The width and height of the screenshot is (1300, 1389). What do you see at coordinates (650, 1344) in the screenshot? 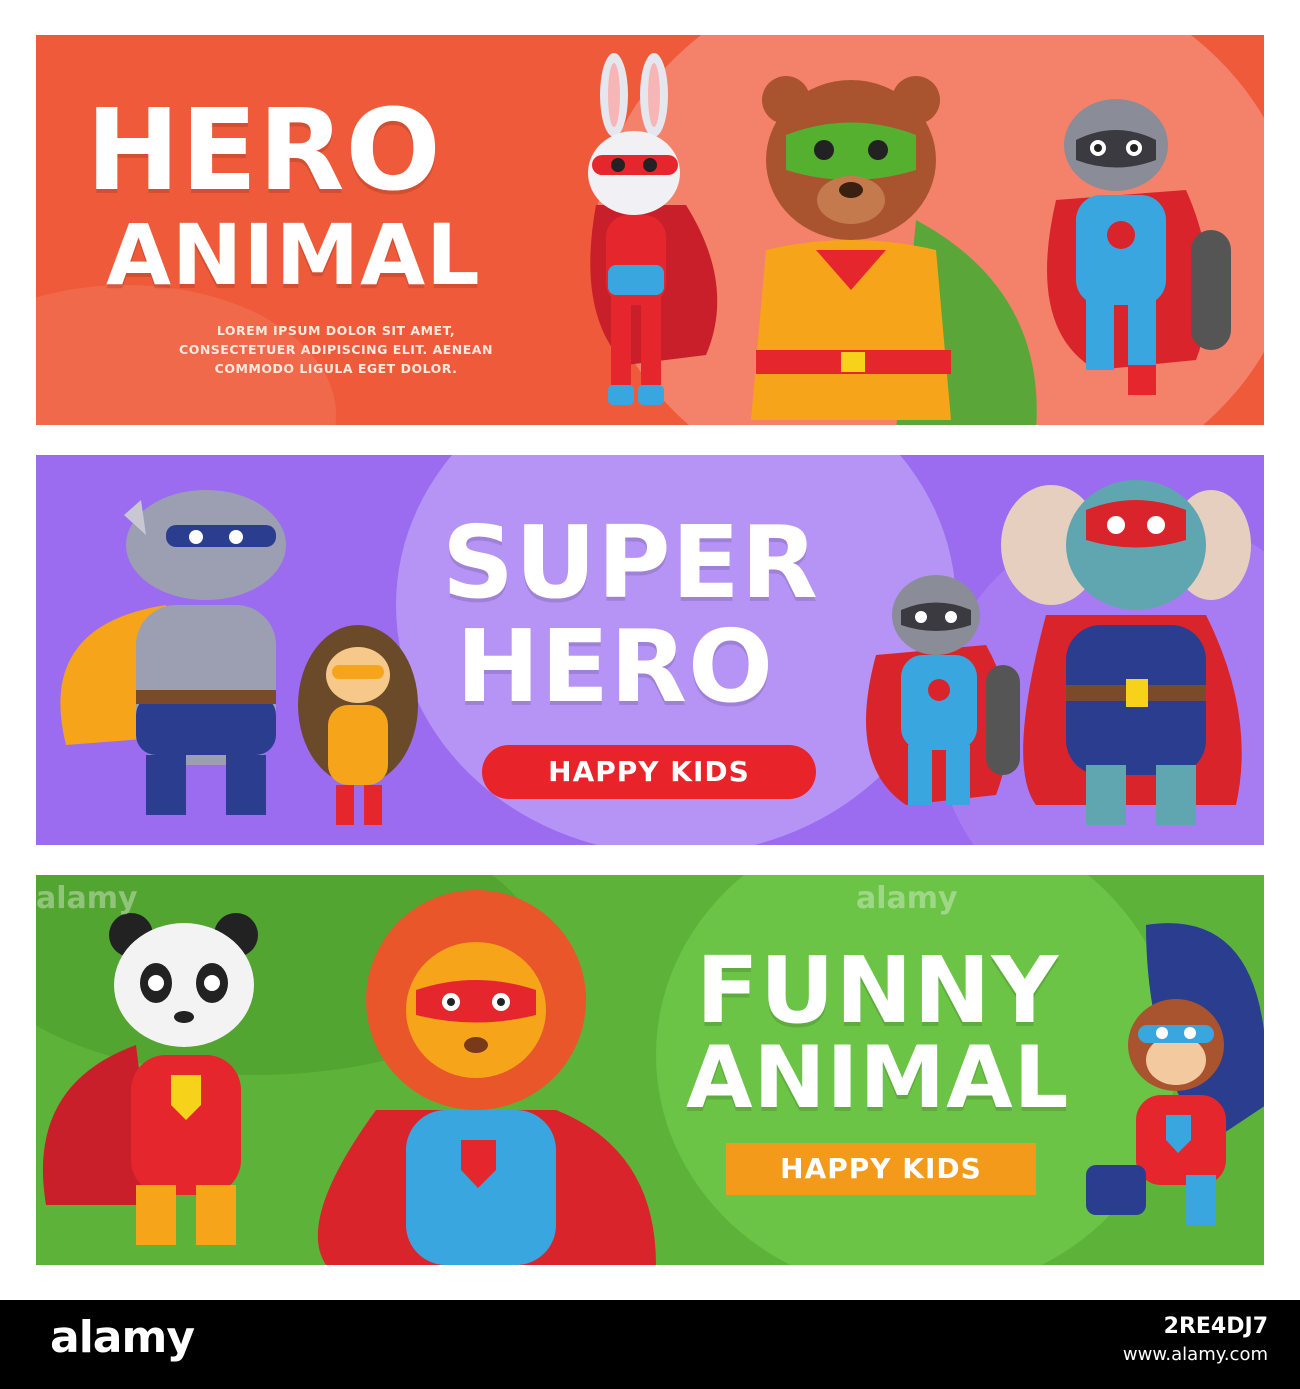
I see `footer-bar: alamy 2RE4DJ7 www.alamy.com` at bounding box center [650, 1344].